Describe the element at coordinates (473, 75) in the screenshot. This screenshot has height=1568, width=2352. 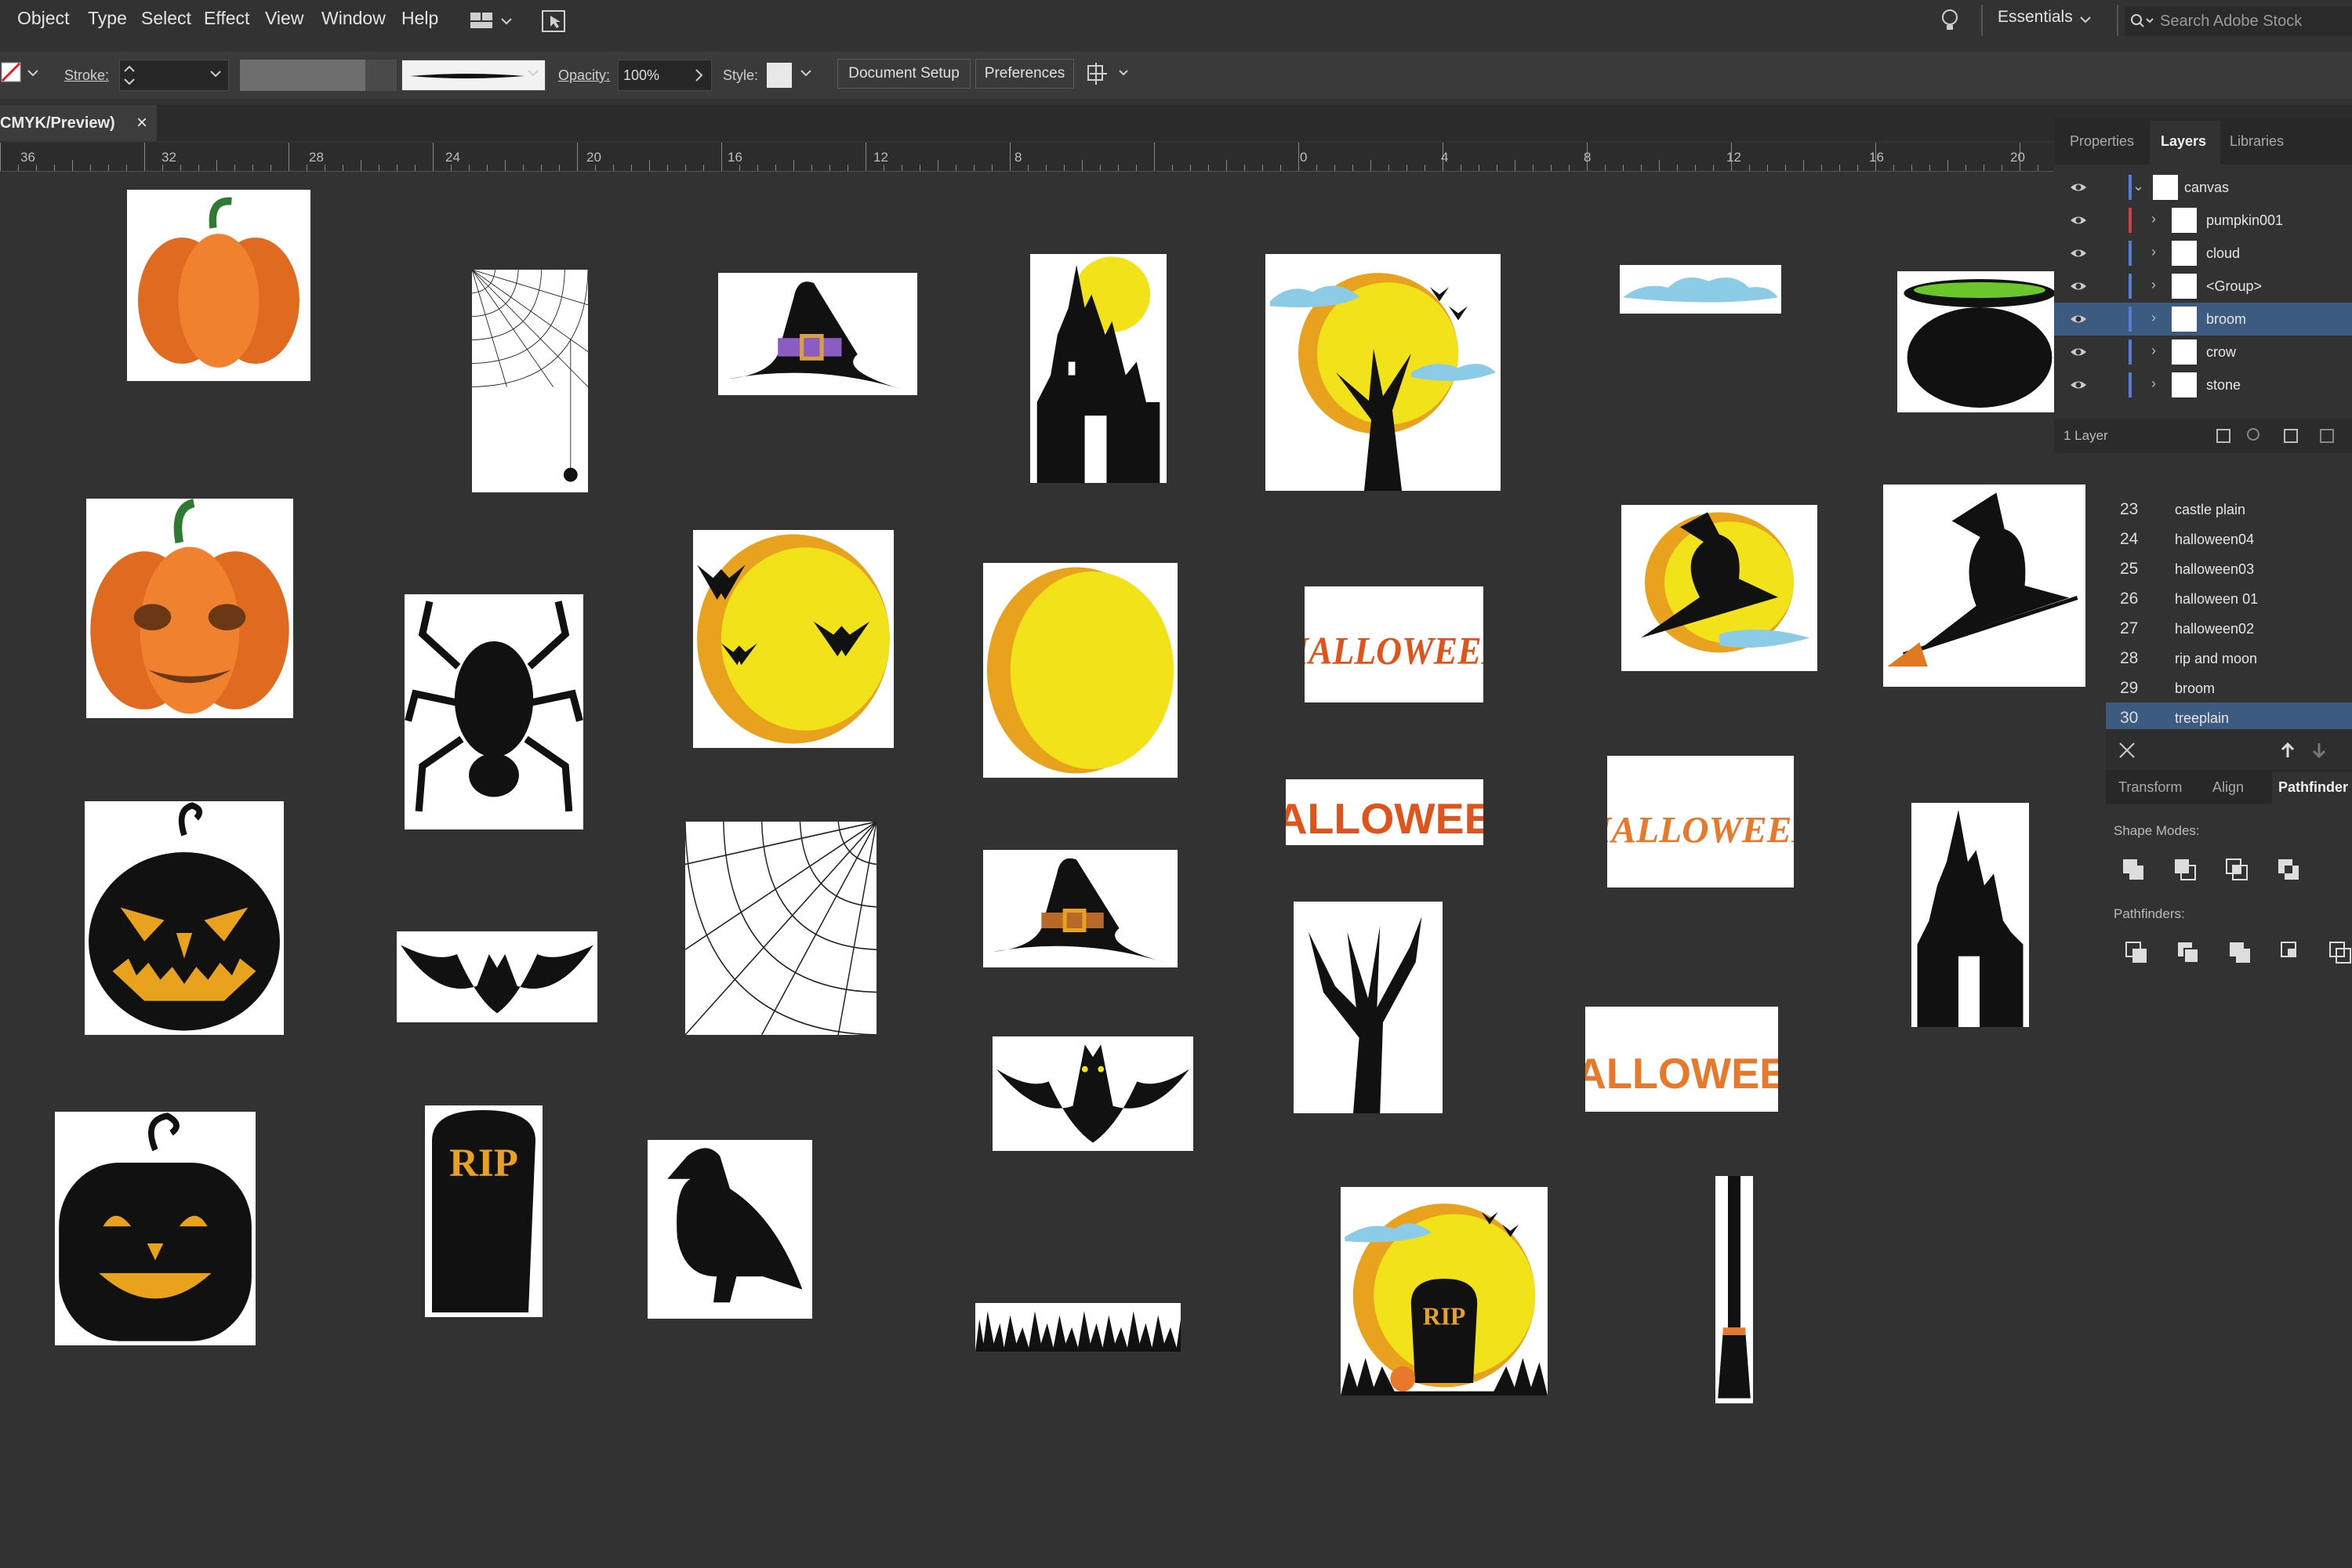
I see `brush-definition` at that location.